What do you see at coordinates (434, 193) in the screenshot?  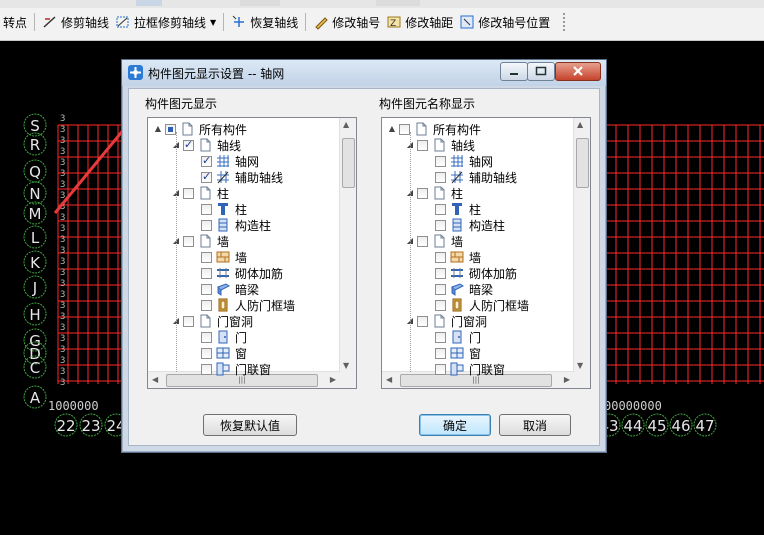 I see `right-tree-item: ◢ 柱` at bounding box center [434, 193].